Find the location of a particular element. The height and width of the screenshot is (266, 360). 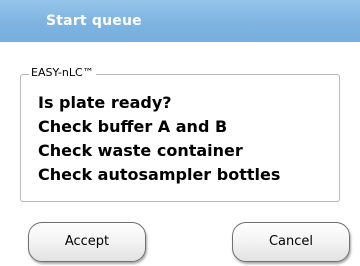

message-check-autosampler: Check autosampler bottles is located at coordinates (159, 174).